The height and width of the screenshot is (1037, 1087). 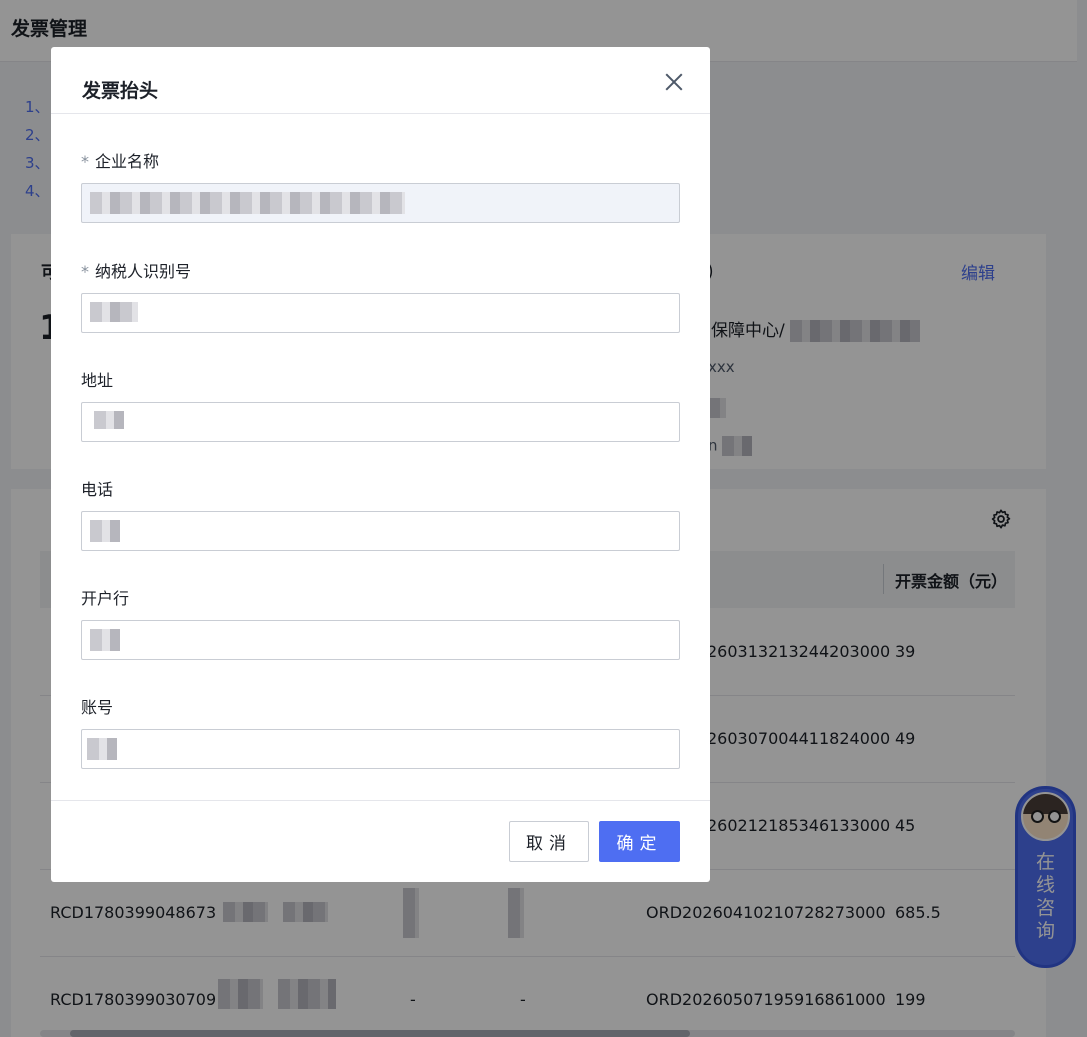 What do you see at coordinates (380, 313) in the screenshot?
I see `taxpayer-id-input` at bounding box center [380, 313].